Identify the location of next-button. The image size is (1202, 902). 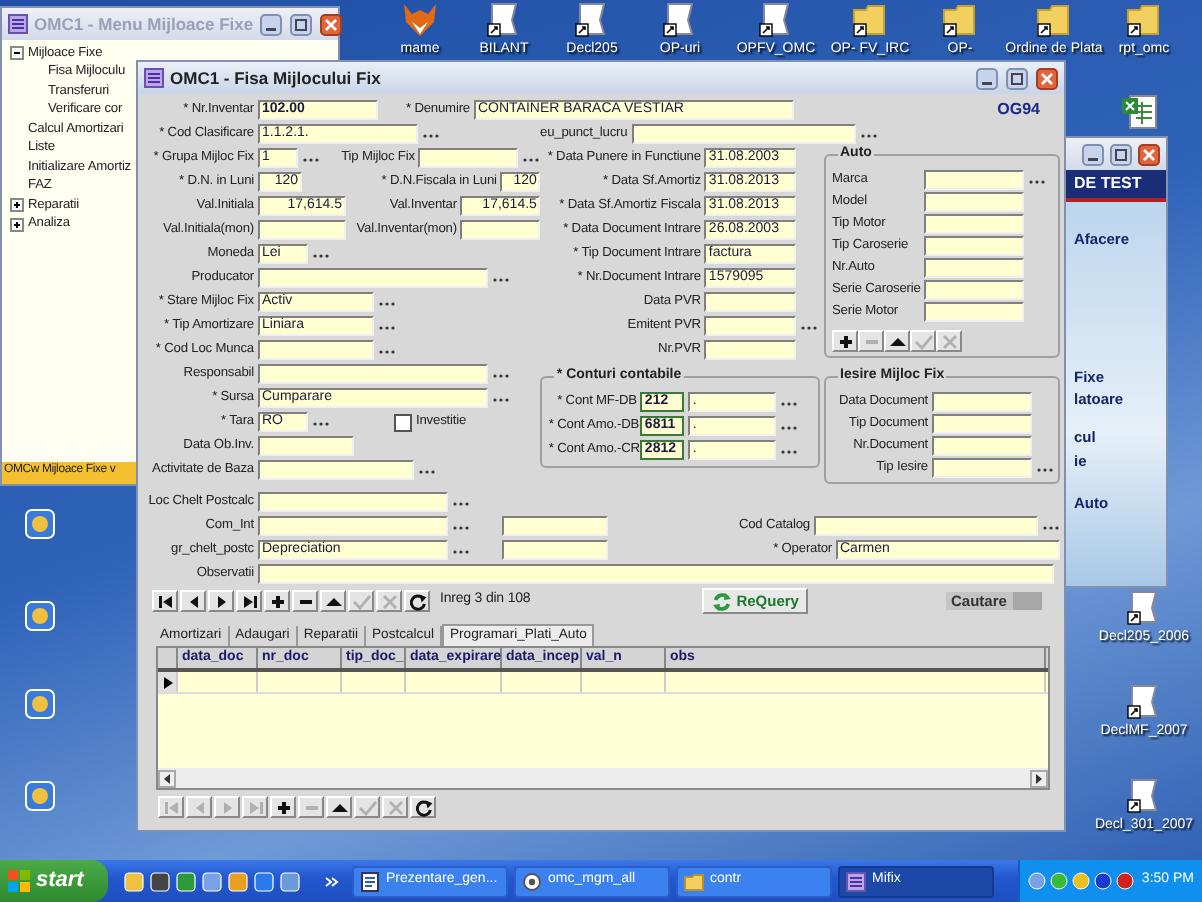
(221, 601).